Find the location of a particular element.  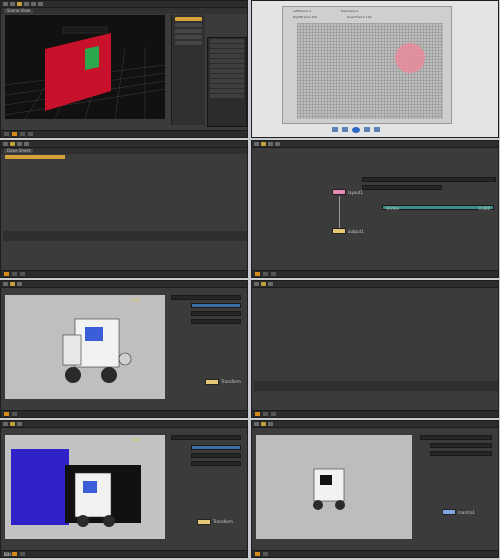

houdini-toolbar-icon is located at coordinates (5, 4).